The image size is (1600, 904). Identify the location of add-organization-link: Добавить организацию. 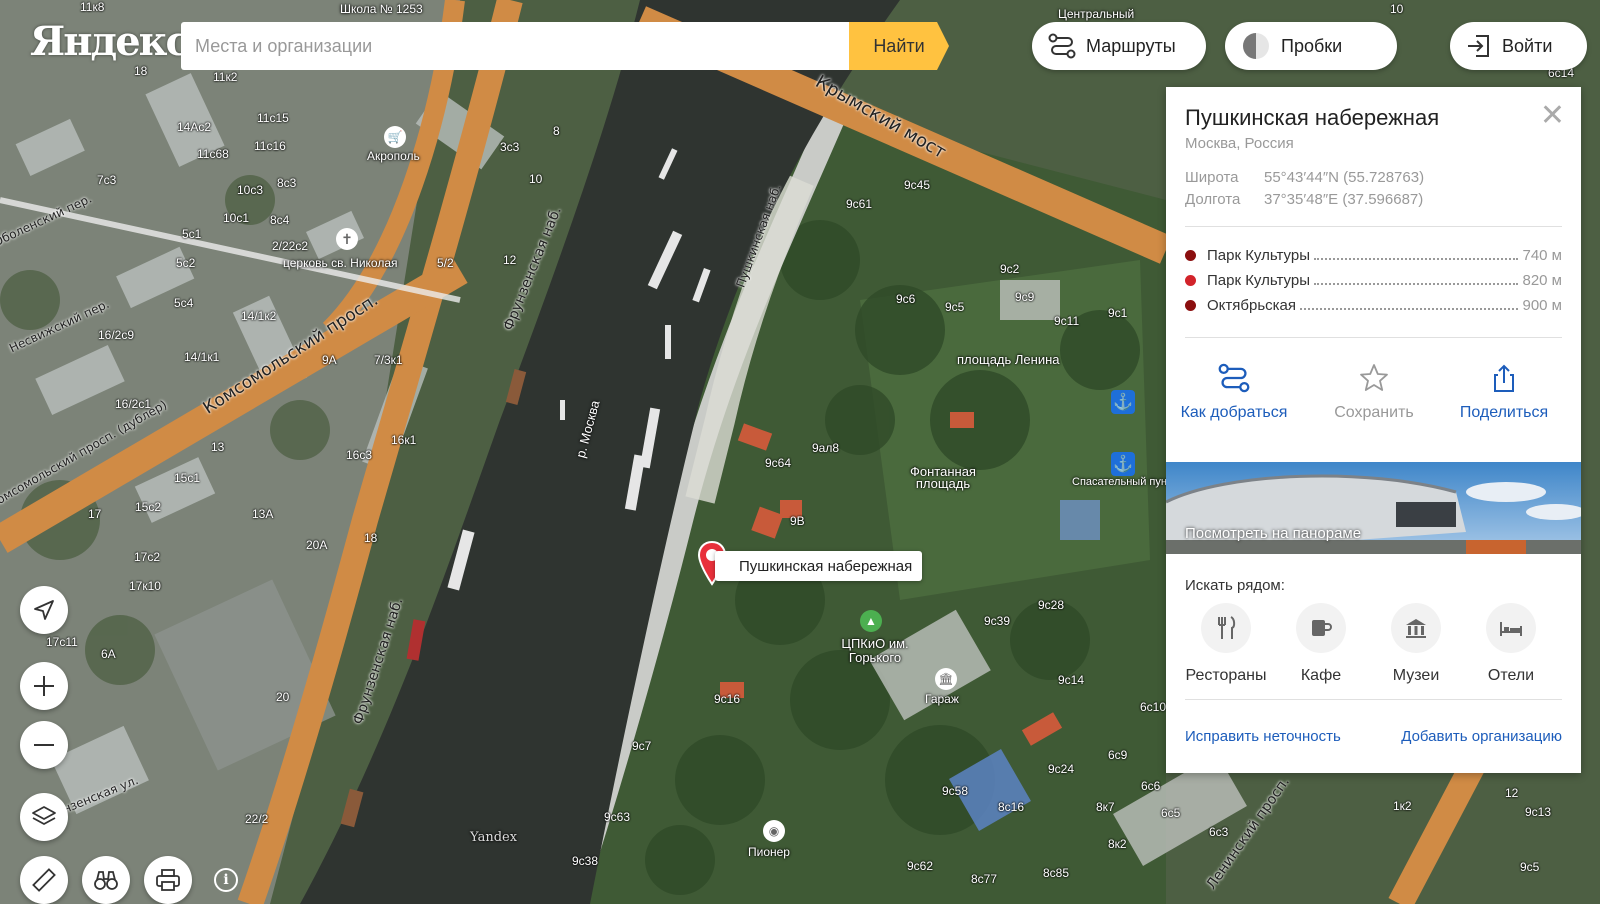
(1481, 736).